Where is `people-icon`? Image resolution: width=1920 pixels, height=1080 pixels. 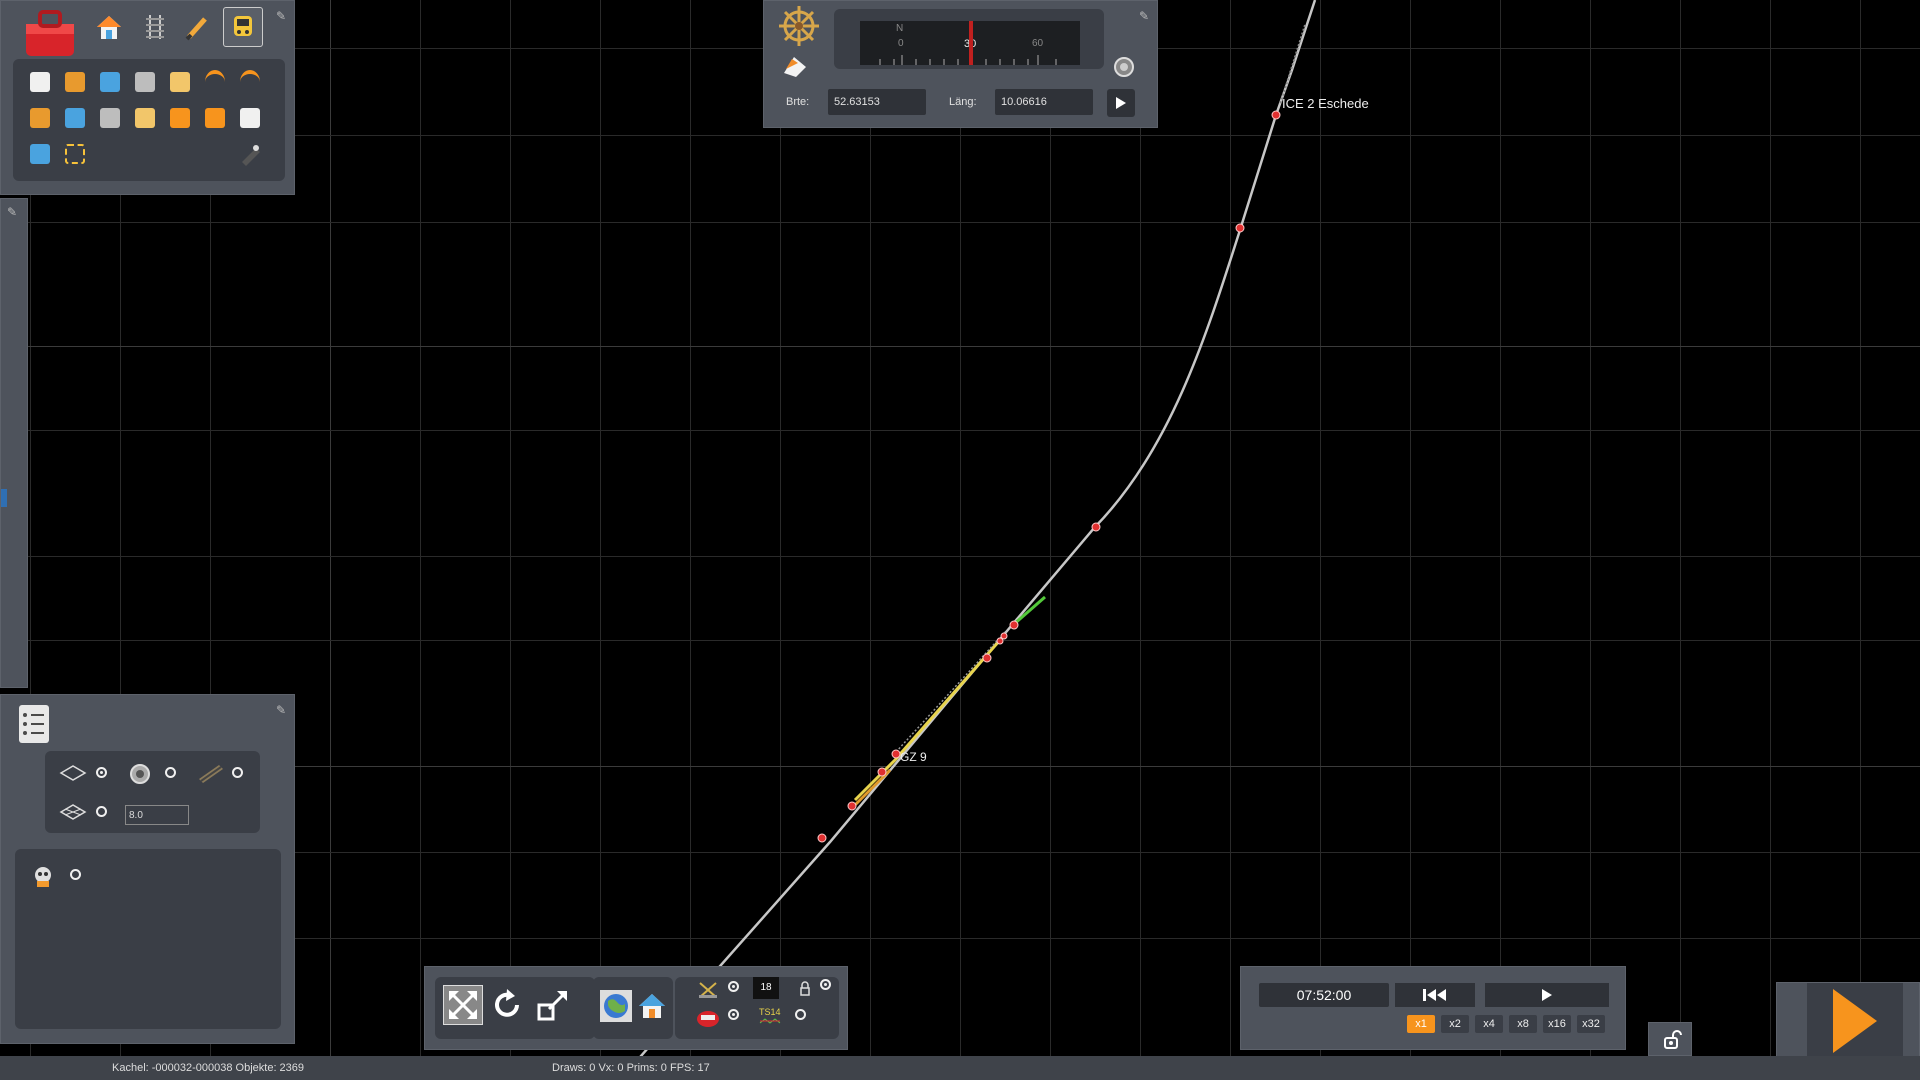
people-icon is located at coordinates (145, 118).